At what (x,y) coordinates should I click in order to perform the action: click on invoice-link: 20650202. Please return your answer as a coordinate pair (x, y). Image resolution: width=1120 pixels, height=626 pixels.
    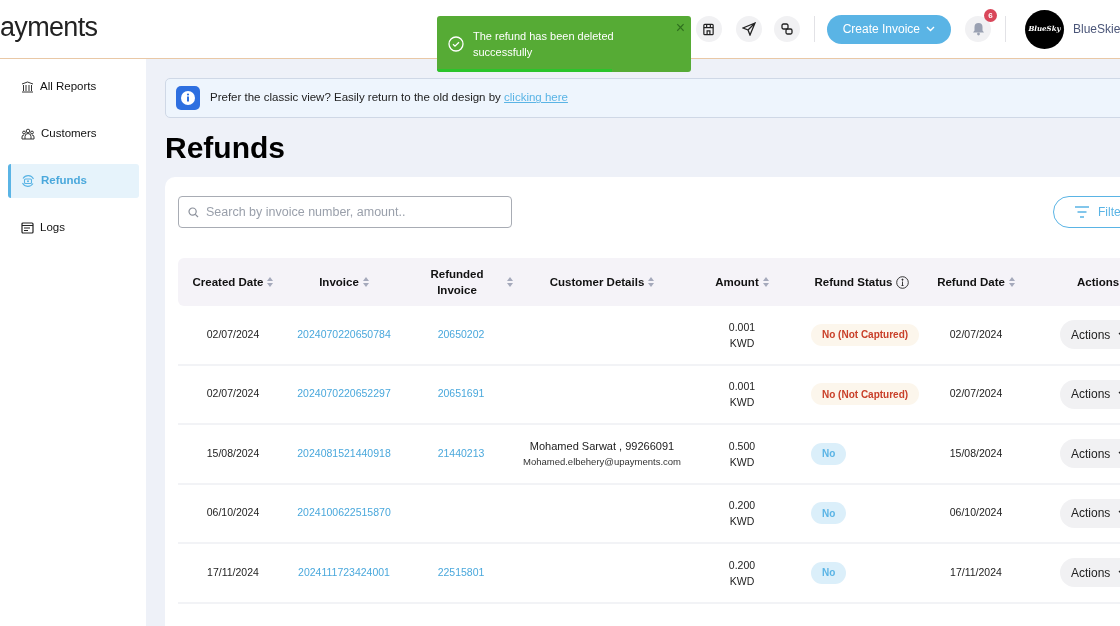
    Looking at the image, I should click on (461, 333).